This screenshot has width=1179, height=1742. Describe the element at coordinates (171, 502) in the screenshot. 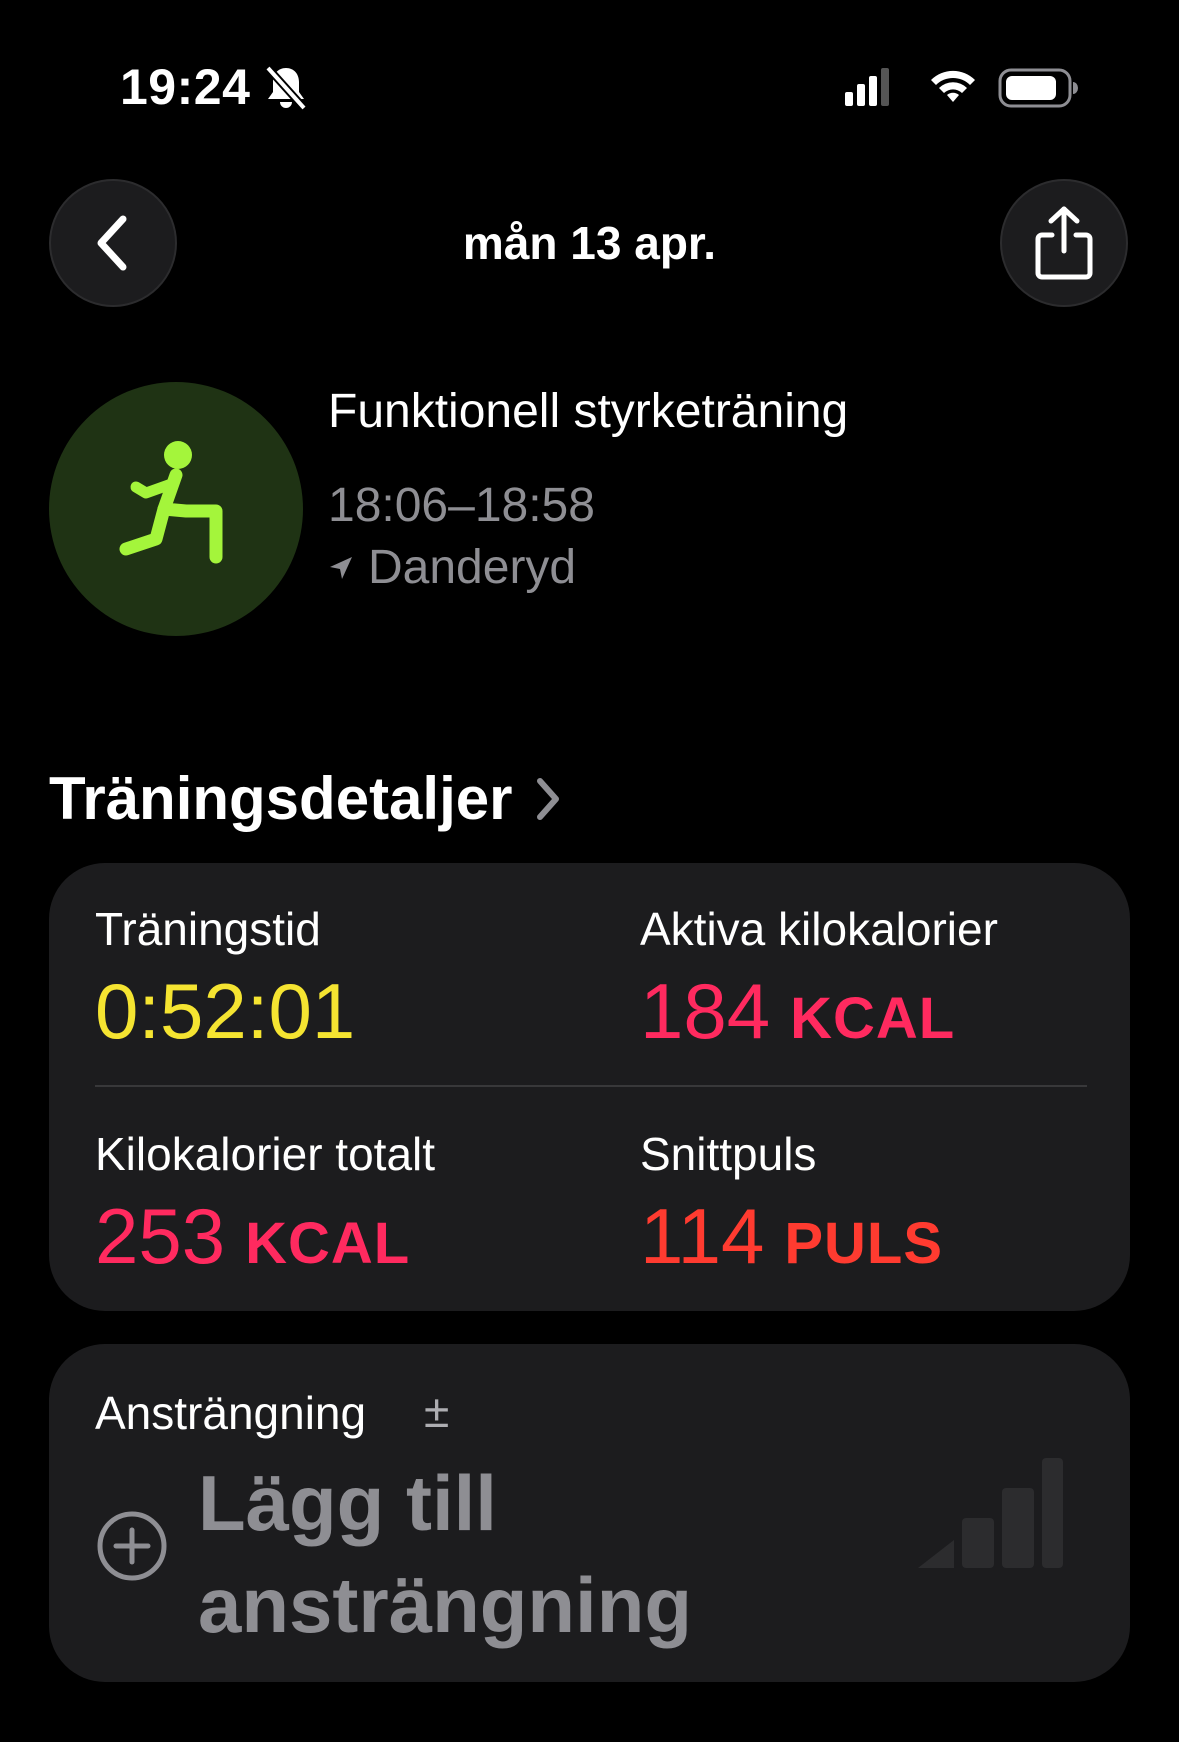

I see `functional-strength-icon` at that location.